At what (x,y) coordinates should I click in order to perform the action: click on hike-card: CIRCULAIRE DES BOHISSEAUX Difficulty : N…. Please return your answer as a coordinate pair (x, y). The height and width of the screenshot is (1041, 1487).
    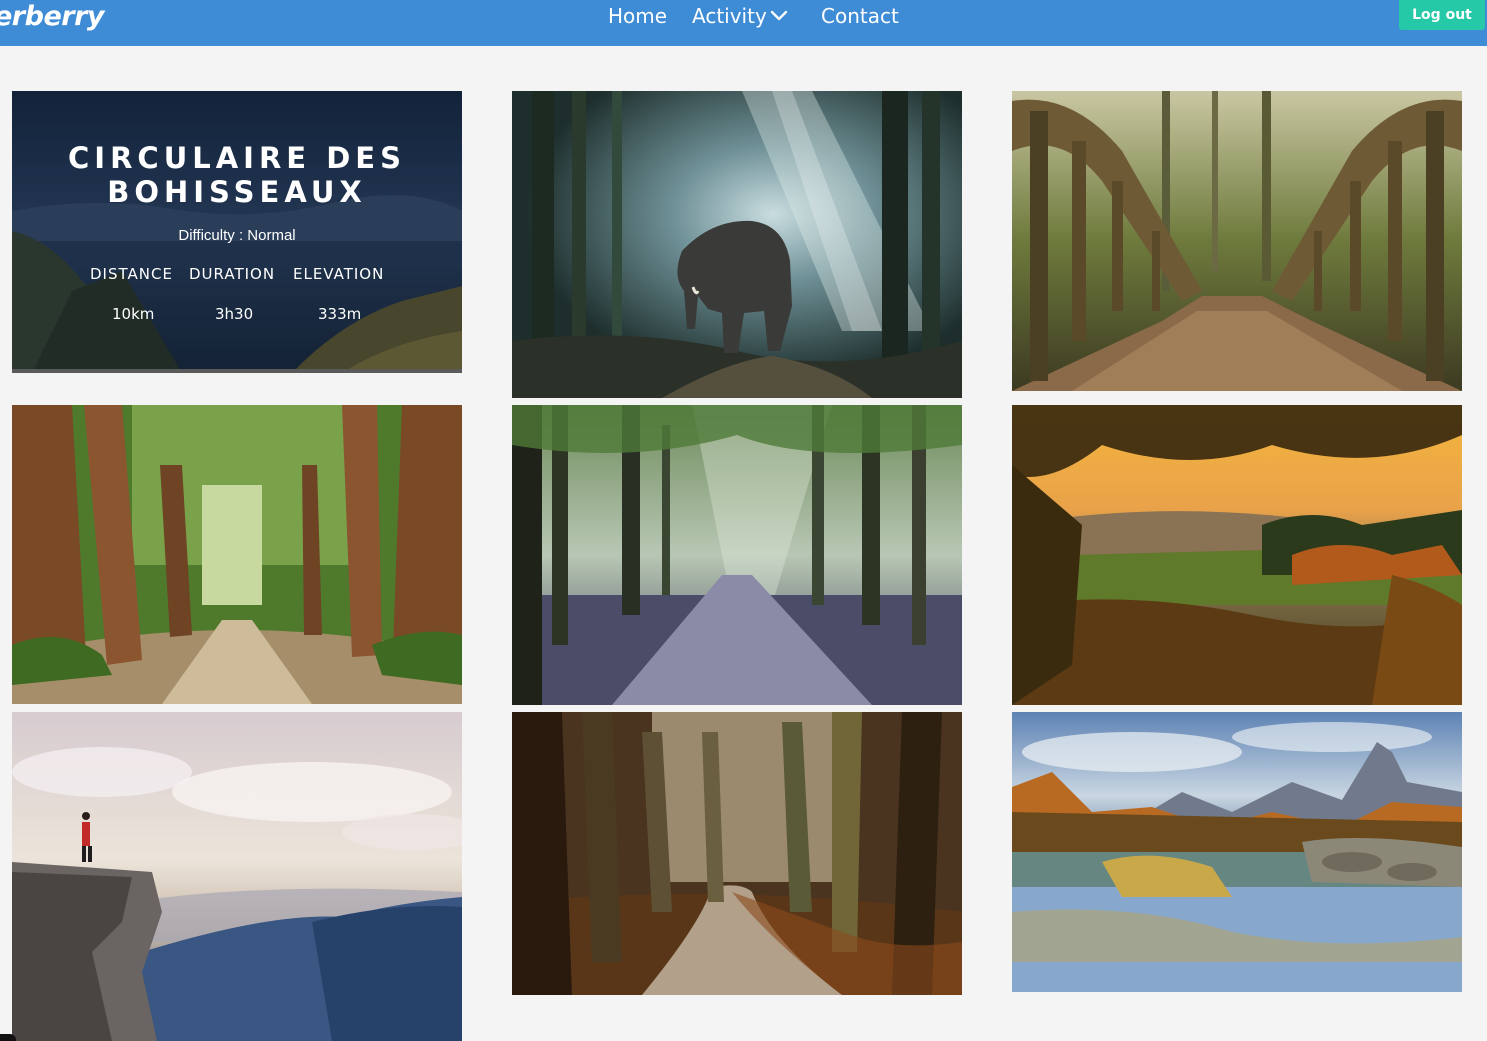
    Looking at the image, I should click on (237, 232).